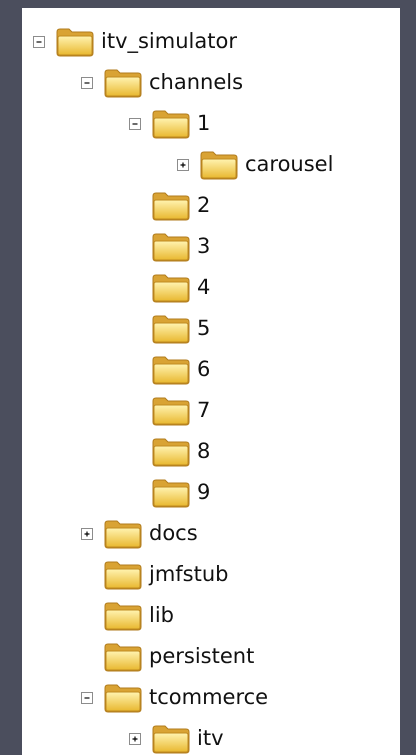 This screenshot has width=416, height=755. Describe the element at coordinates (208, 697) in the screenshot. I see `folder-name: tcommerce` at that location.